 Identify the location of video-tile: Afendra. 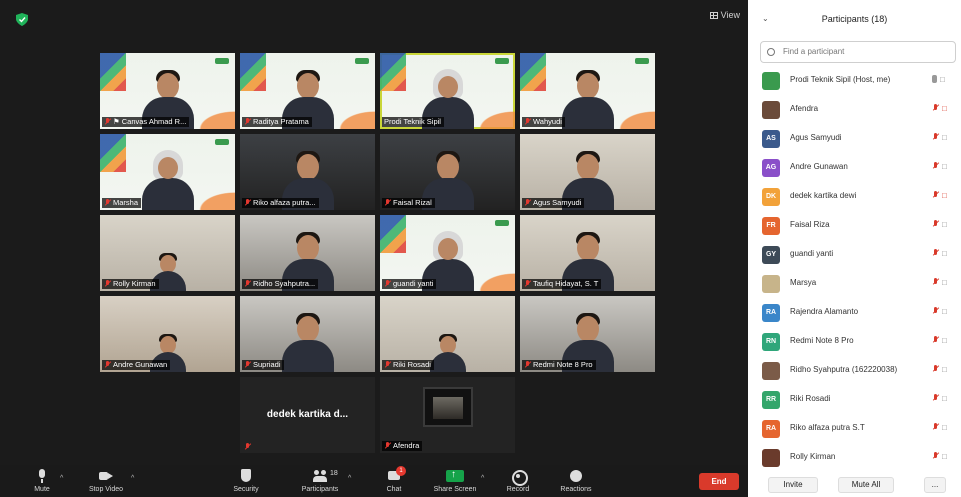
(447, 415).